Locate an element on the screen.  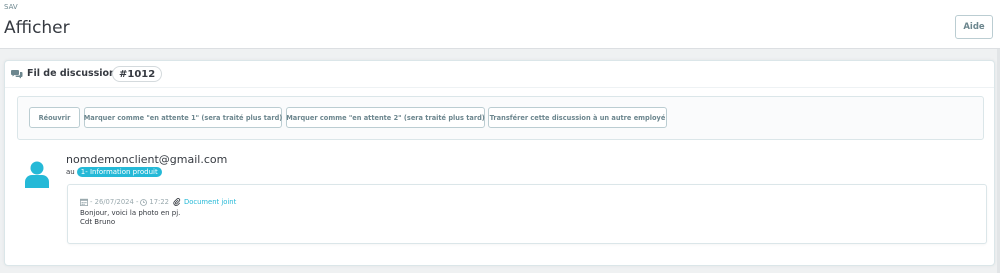
message-meta: - 26/07/2024 - 17:22 Document joint is located at coordinates (158, 202).